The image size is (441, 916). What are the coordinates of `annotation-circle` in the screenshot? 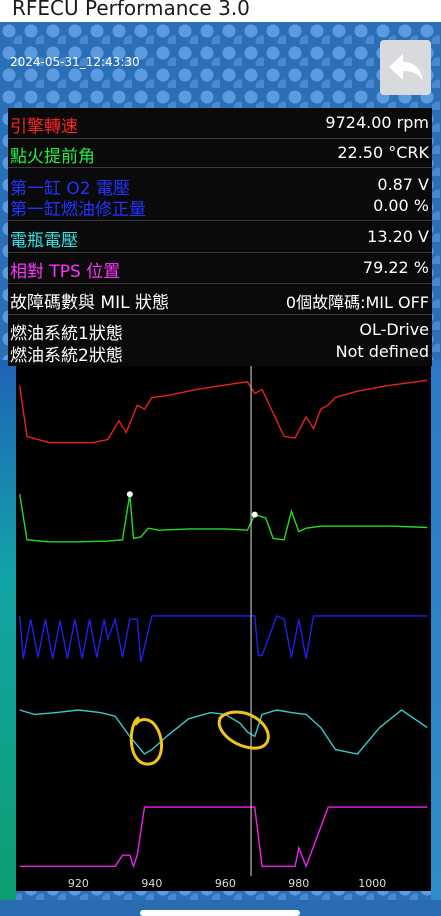 It's located at (146, 741).